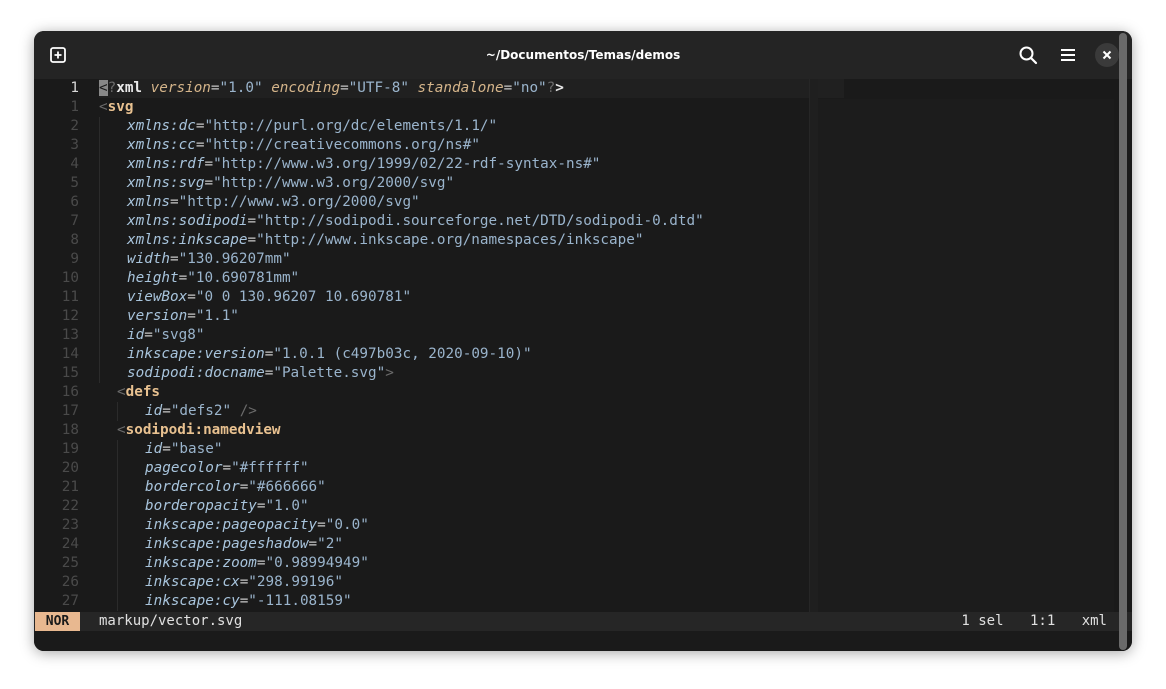  Describe the element at coordinates (1068, 55) in the screenshot. I see `menu-button` at that location.